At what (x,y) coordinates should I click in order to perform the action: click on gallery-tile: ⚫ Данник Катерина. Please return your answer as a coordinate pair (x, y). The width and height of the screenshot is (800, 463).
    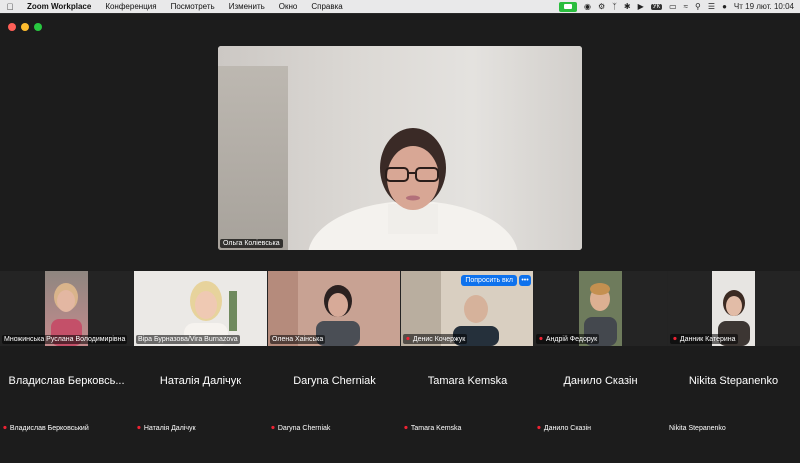
    Looking at the image, I should click on (734, 308).